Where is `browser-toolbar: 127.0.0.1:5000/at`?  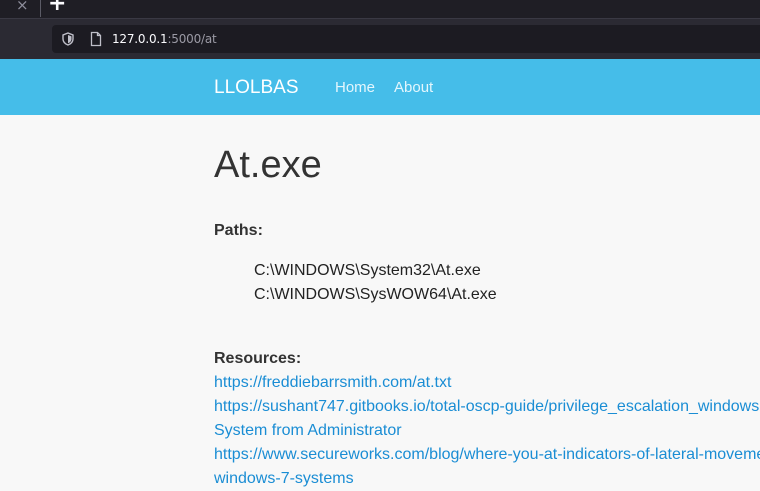
browser-toolbar: 127.0.0.1:5000/at is located at coordinates (380, 38).